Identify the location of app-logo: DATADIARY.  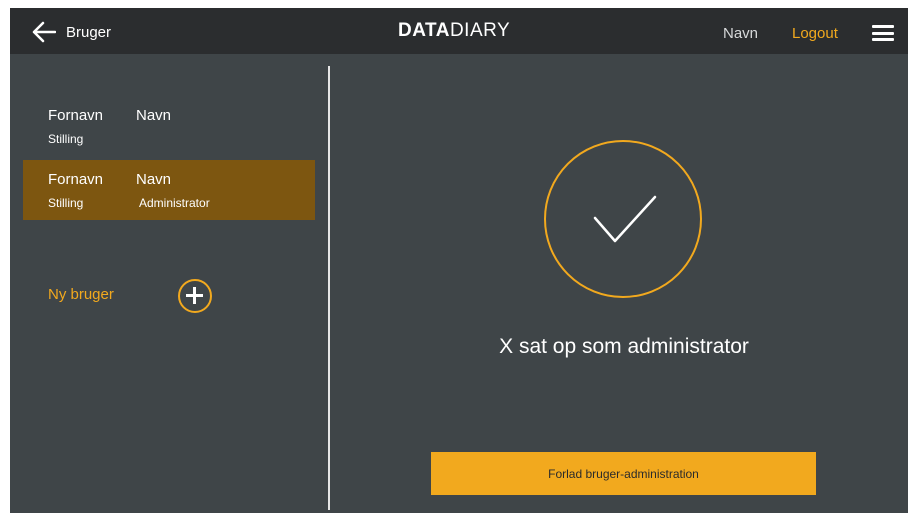
(454, 31).